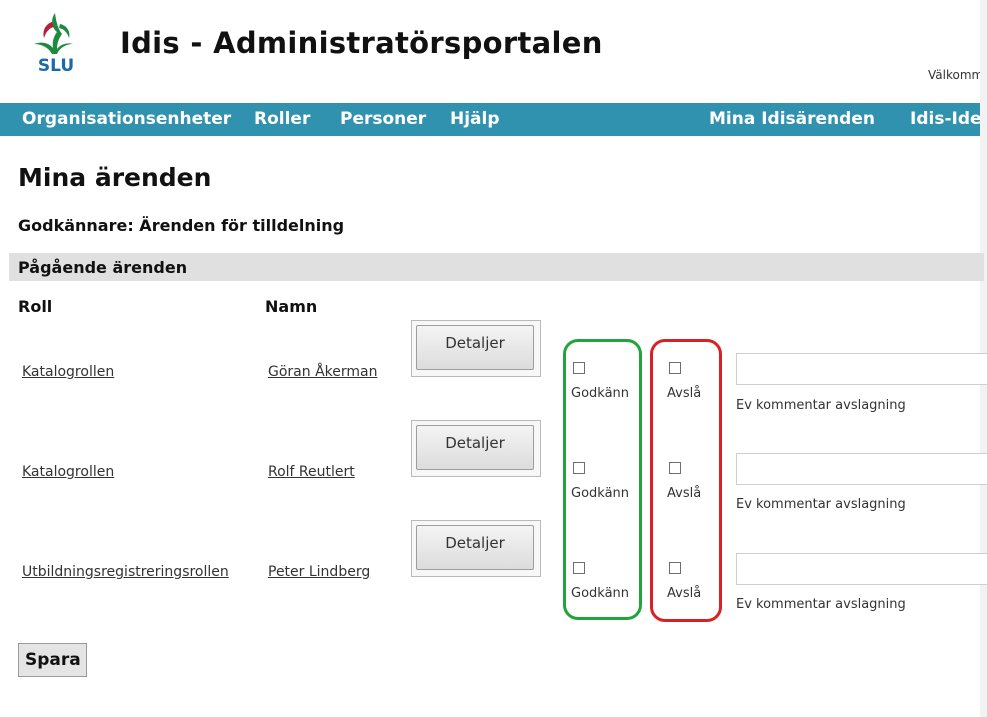  Describe the element at coordinates (126, 119) in the screenshot. I see `nav-organisationsenheter: Organisationsenheter` at that location.